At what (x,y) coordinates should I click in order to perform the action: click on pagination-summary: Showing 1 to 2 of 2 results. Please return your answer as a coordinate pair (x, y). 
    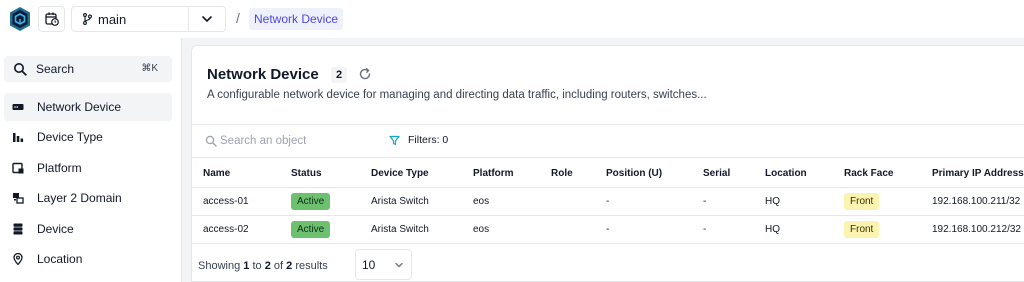
    Looking at the image, I should click on (263, 266).